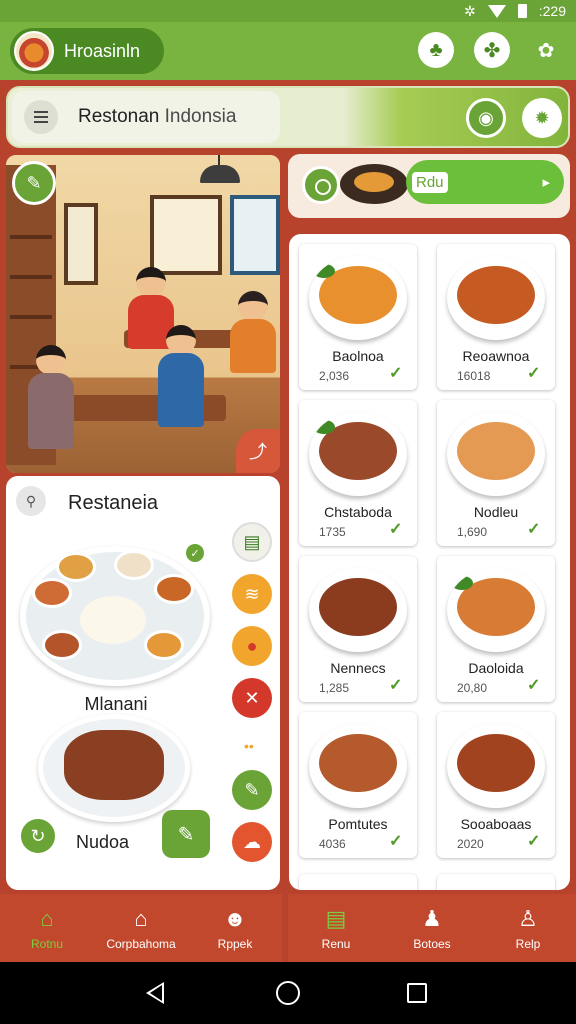 The width and height of the screenshot is (576, 1024). I want to click on promo-label: Rdu, so click(430, 182).